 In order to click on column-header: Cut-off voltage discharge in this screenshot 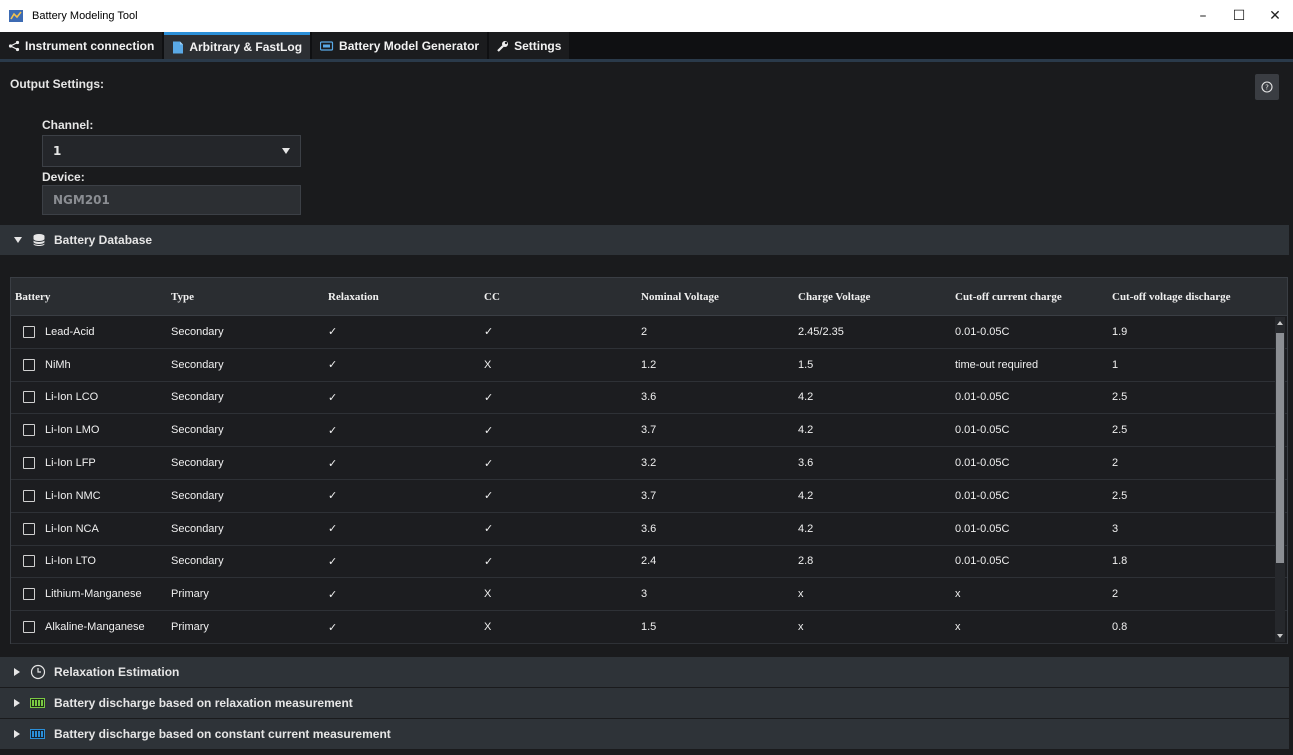, I will do `click(1192, 297)`.